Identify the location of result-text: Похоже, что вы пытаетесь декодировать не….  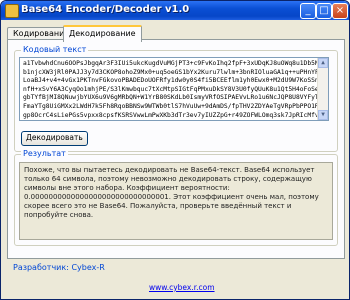
(171, 192).